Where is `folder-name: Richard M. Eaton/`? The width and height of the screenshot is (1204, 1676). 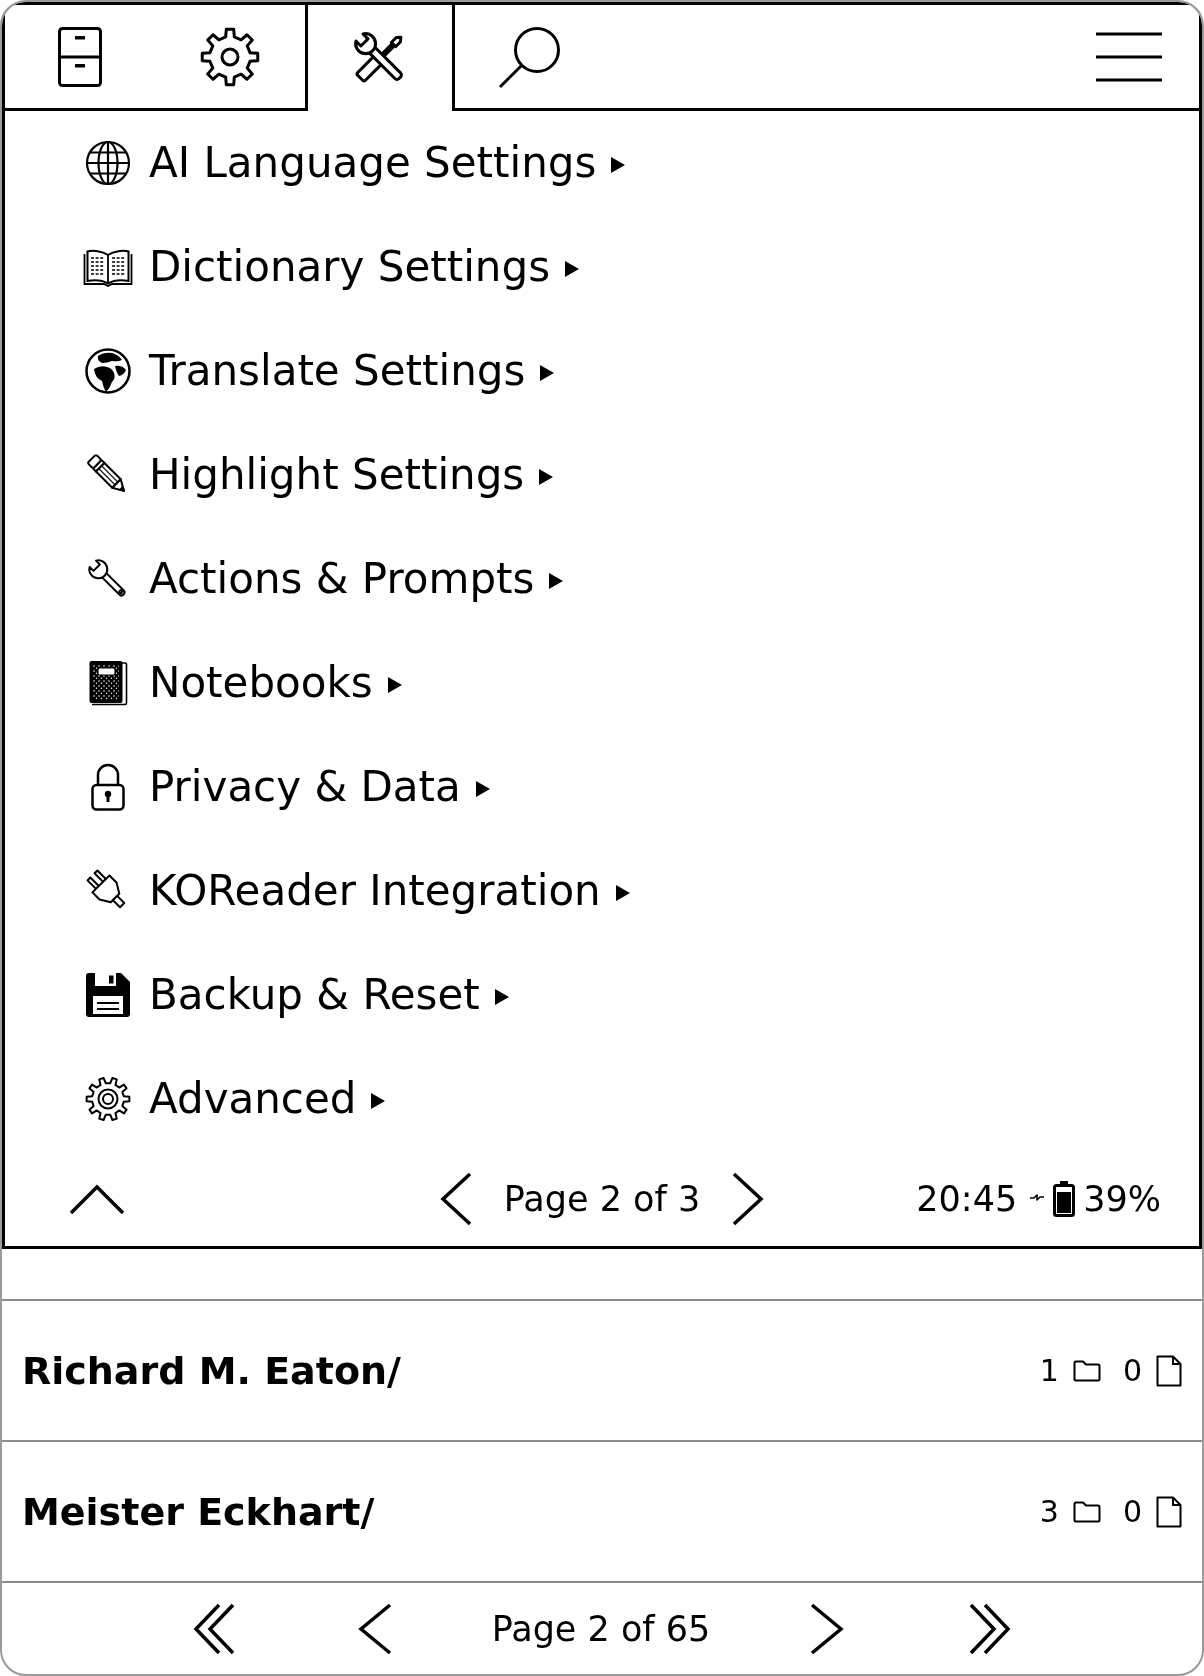 folder-name: Richard M. Eaton/ is located at coordinates (211, 1370).